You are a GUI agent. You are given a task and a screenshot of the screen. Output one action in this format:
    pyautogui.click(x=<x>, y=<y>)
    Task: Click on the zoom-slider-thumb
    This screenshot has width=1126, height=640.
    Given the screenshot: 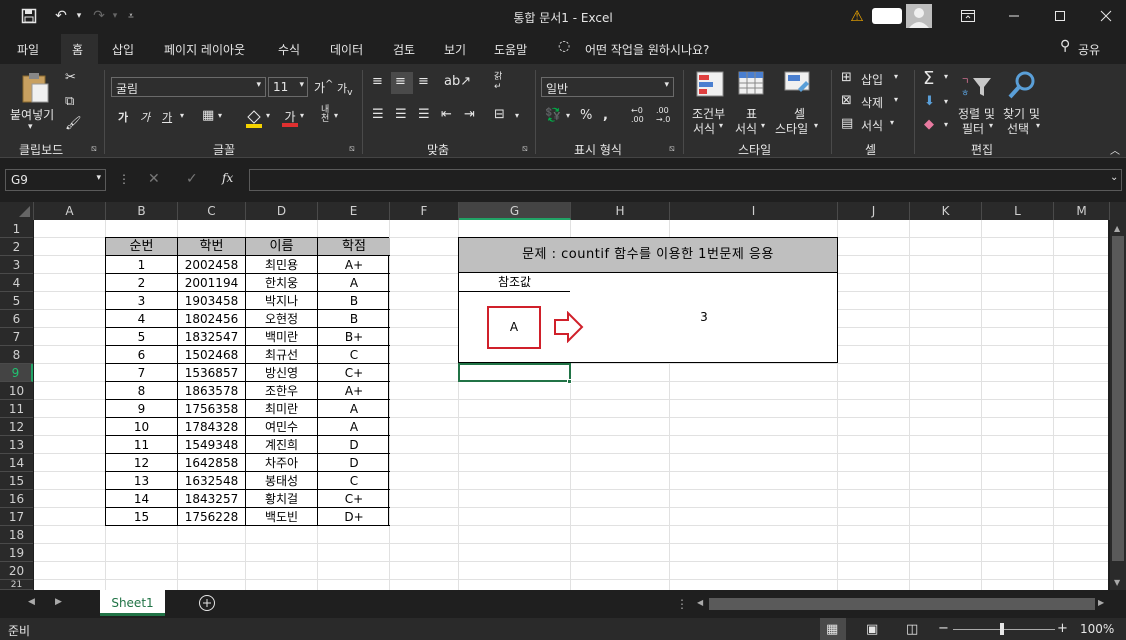 What is the action you would take?
    pyautogui.click(x=1002, y=629)
    